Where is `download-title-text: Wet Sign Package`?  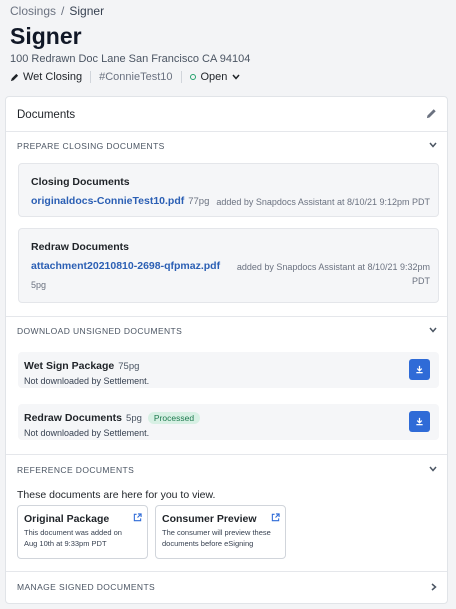
download-title-text: Wet Sign Package is located at coordinates (69, 366).